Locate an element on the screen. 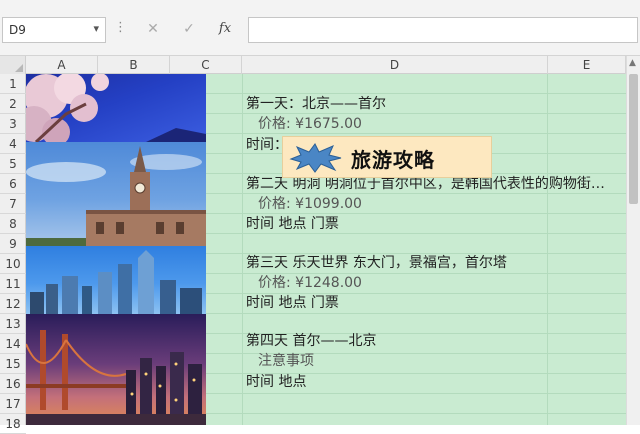 The height and width of the screenshot is (434, 640). row-header: 13 is located at coordinates (13, 324).